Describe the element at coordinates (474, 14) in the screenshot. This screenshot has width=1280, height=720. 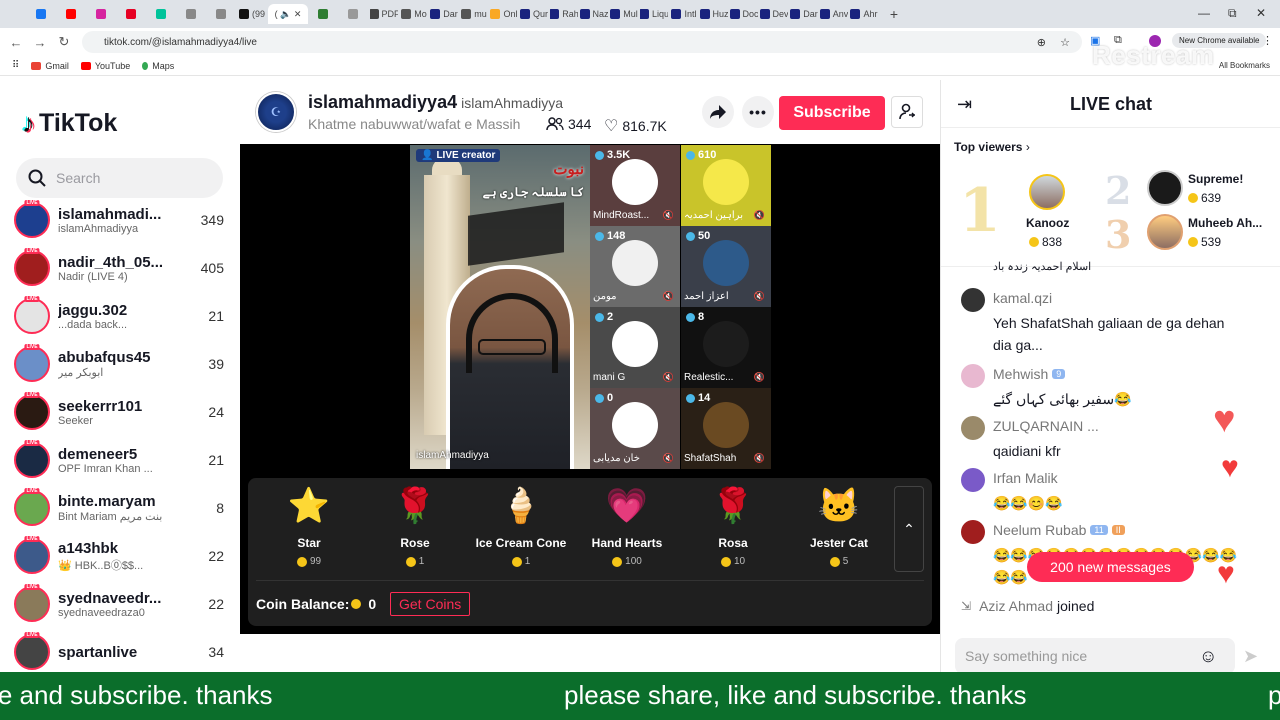
I see `browser-tab: mu` at that location.